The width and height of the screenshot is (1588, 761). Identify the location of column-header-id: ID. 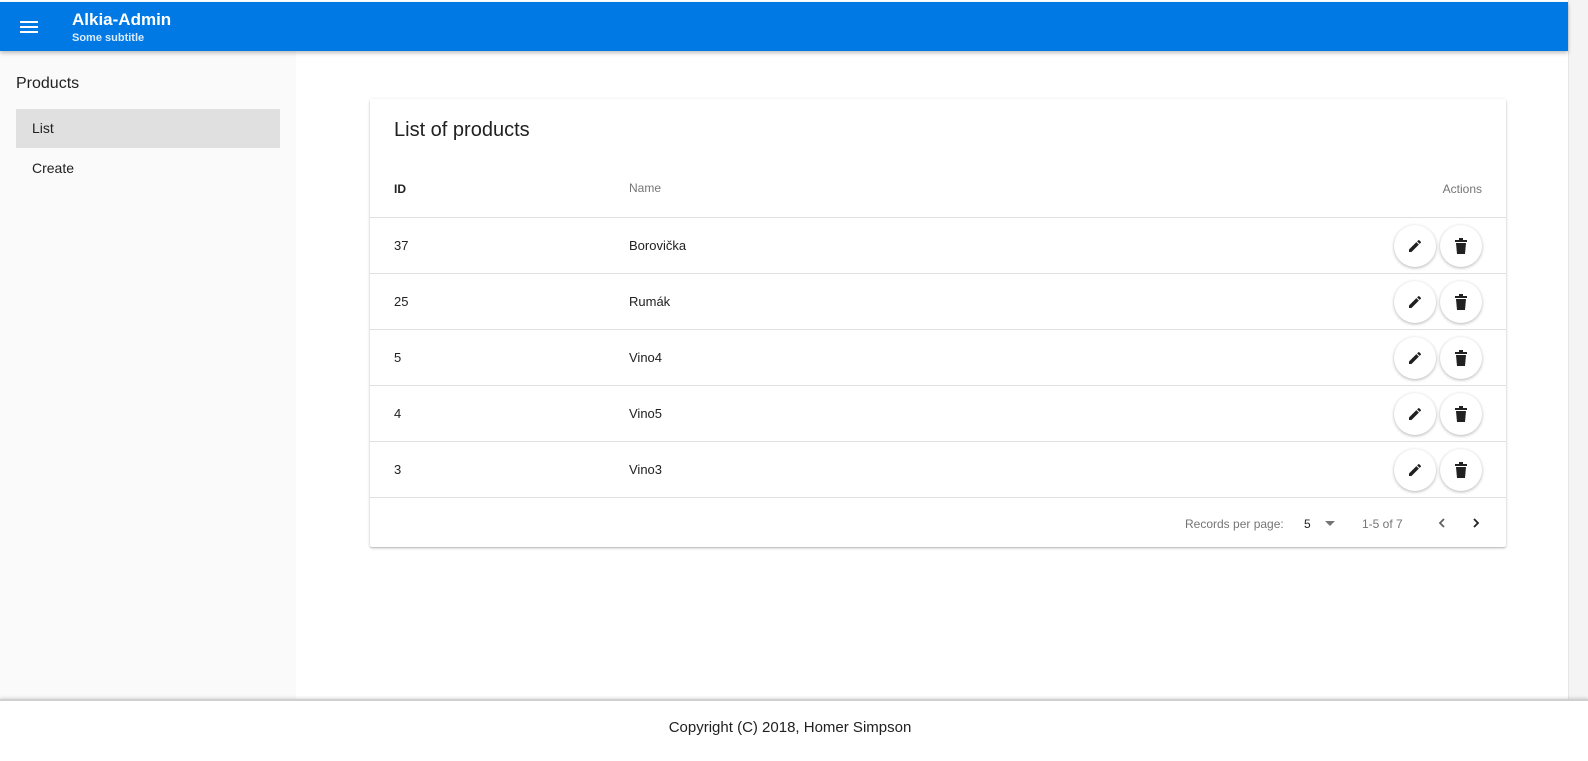
(400, 189).